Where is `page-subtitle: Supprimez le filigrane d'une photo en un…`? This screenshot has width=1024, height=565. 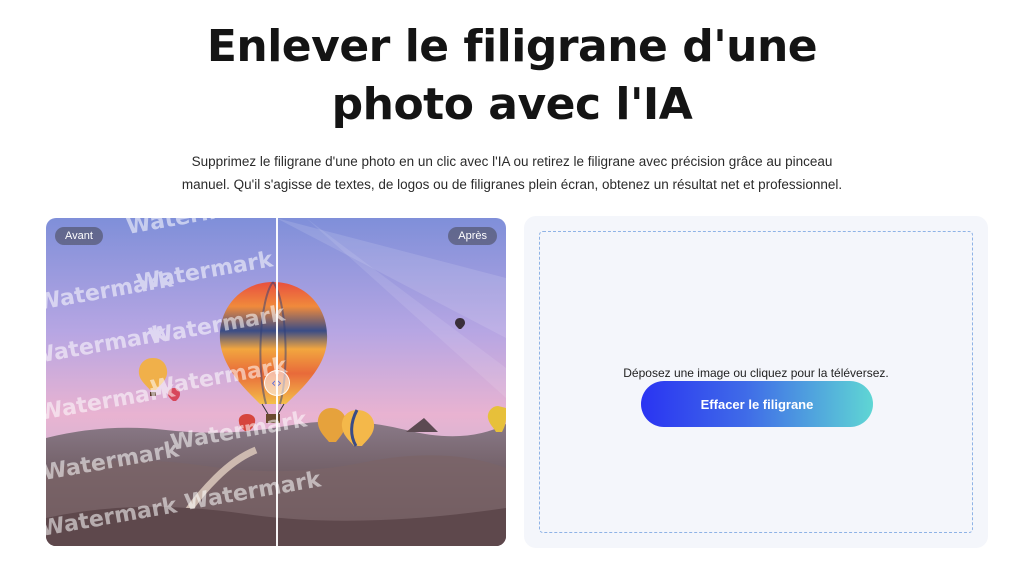
page-subtitle: Supprimez le filigrane d'une photo en un… is located at coordinates (512, 173).